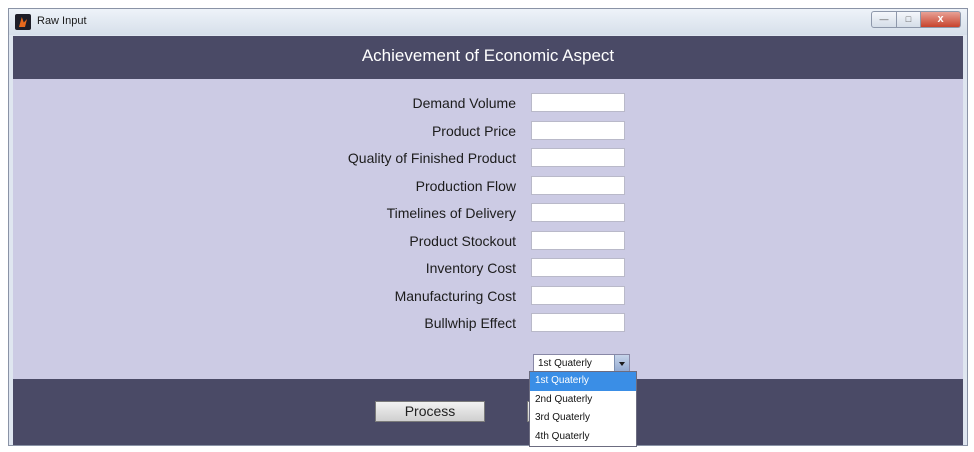 The image size is (974, 452). What do you see at coordinates (578, 322) in the screenshot?
I see `bullwhip-effect-input` at bounding box center [578, 322].